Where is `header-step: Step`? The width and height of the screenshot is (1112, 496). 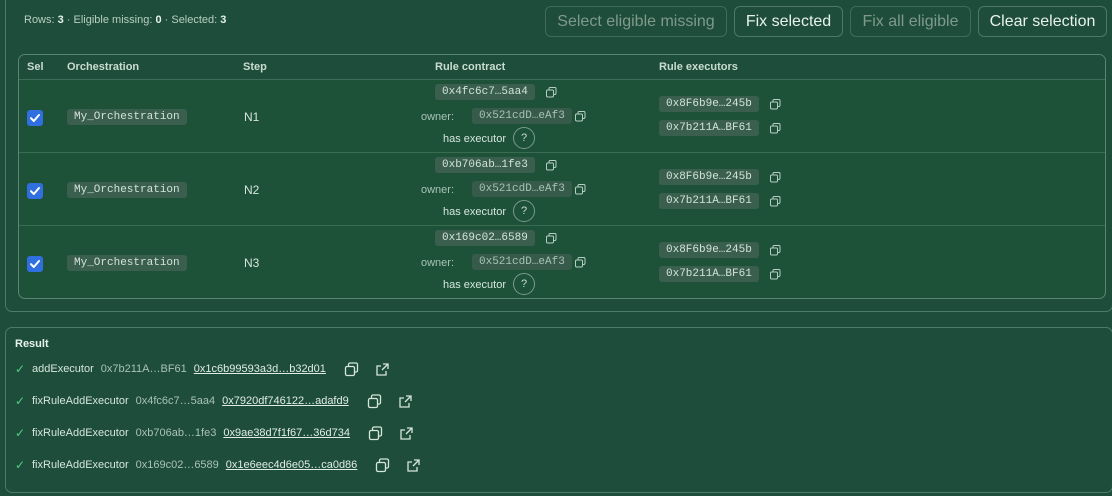
header-step: Step is located at coordinates (255, 67).